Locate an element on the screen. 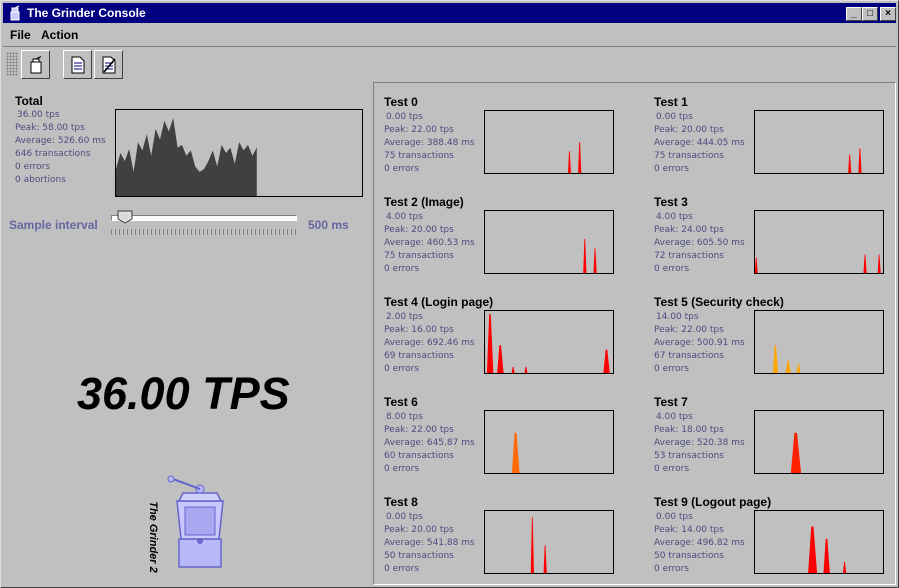  edit-button is located at coordinates (108, 64).